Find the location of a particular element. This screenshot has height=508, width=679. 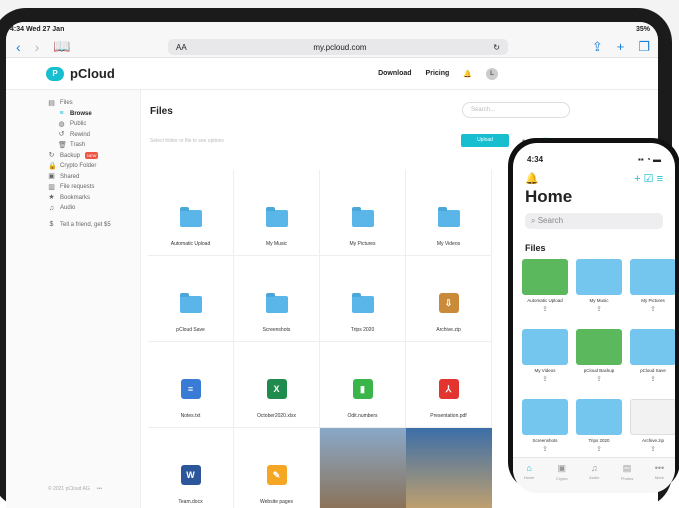

file-name: My Pictures is located at coordinates (362, 244).